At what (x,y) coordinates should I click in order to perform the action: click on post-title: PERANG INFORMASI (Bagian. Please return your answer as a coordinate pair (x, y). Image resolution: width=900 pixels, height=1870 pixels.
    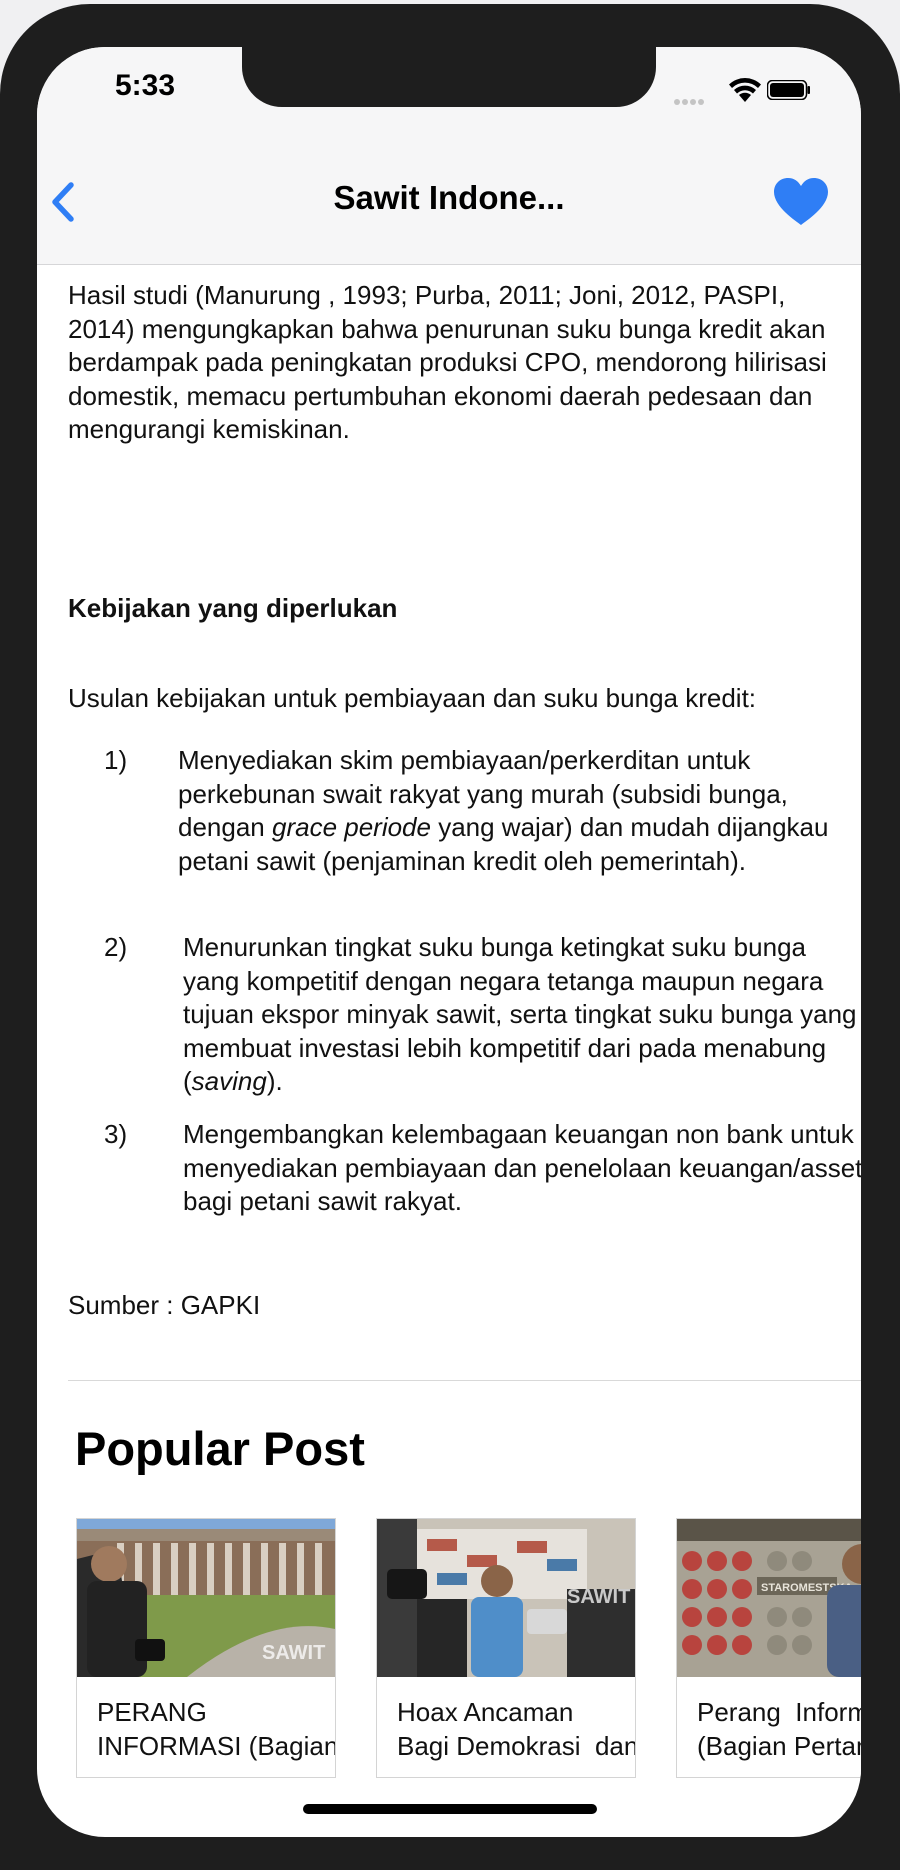
    Looking at the image, I should click on (216, 1729).